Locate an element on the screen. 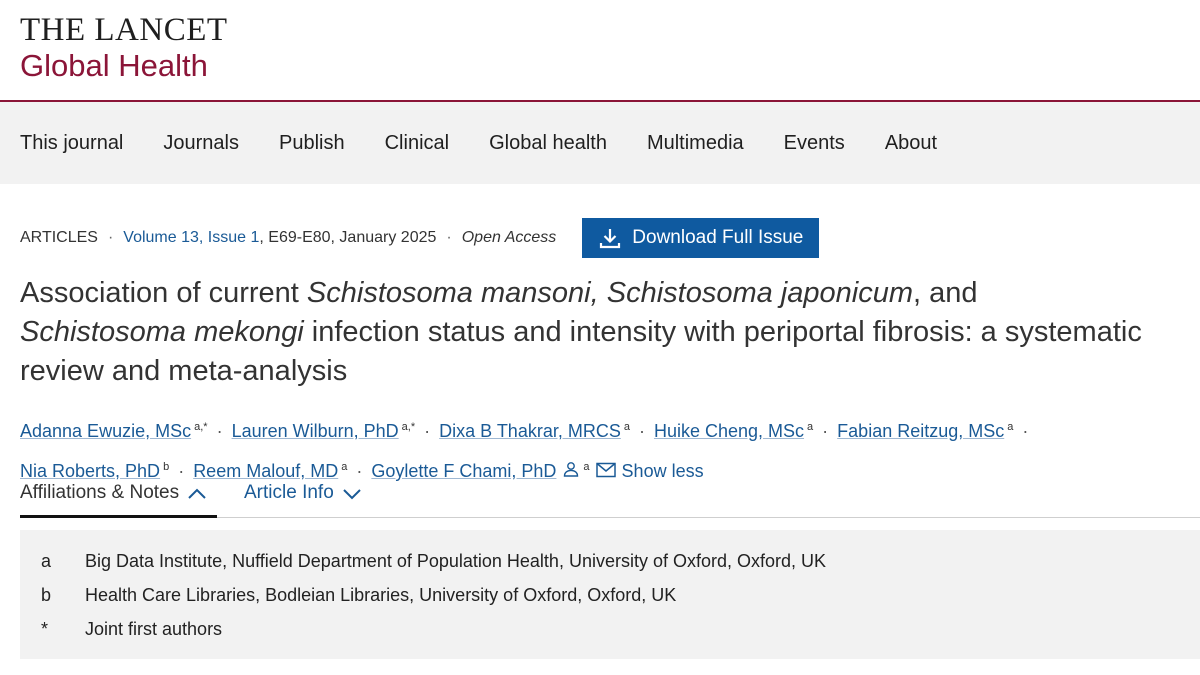 The height and width of the screenshot is (675, 1200). nav-about: About is located at coordinates (911, 143).